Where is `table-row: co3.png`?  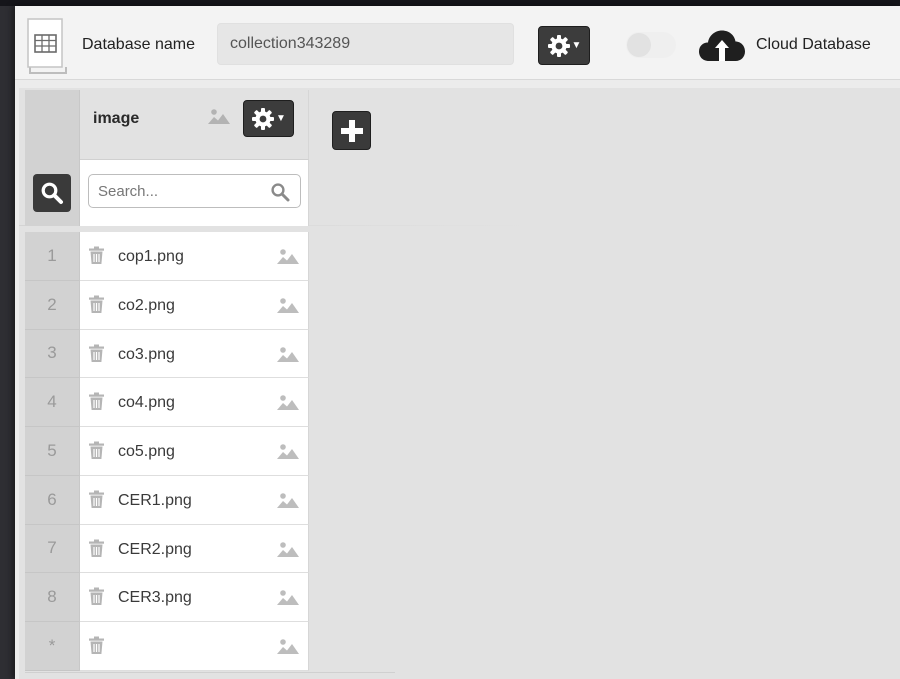 table-row: co3.png is located at coordinates (194, 354).